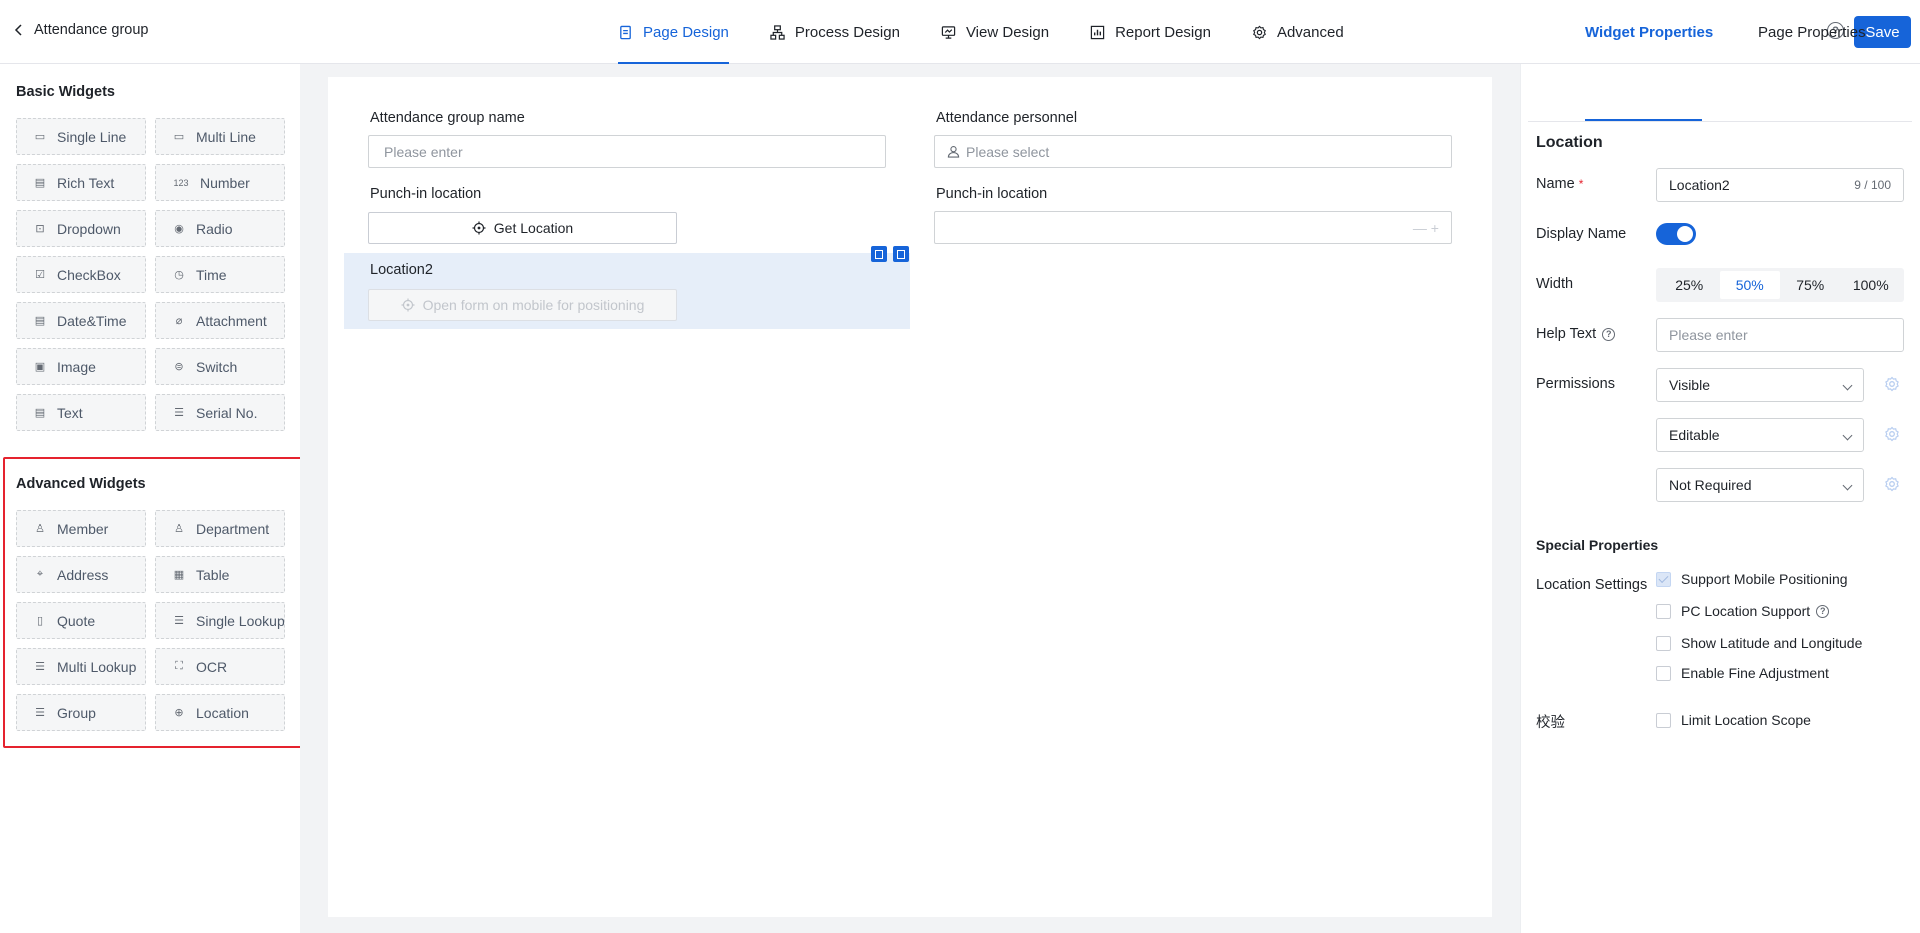  I want to click on widget-member: ♙ Member, so click(81, 528).